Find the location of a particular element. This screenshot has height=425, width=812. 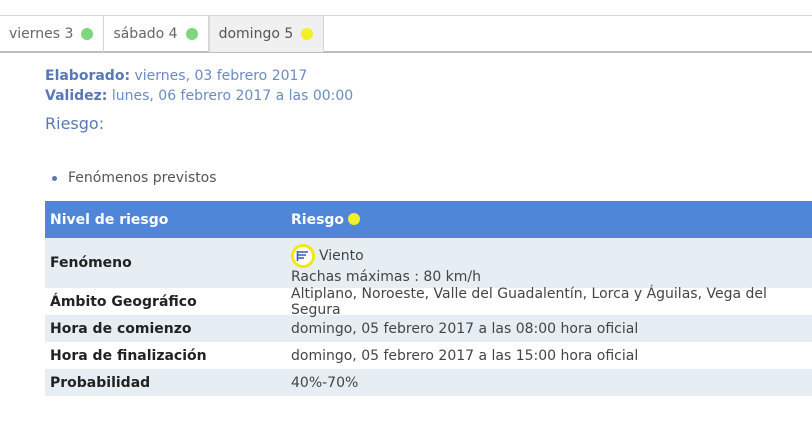

elaborado-value: viernes, 03 febrero 2017 is located at coordinates (221, 76).